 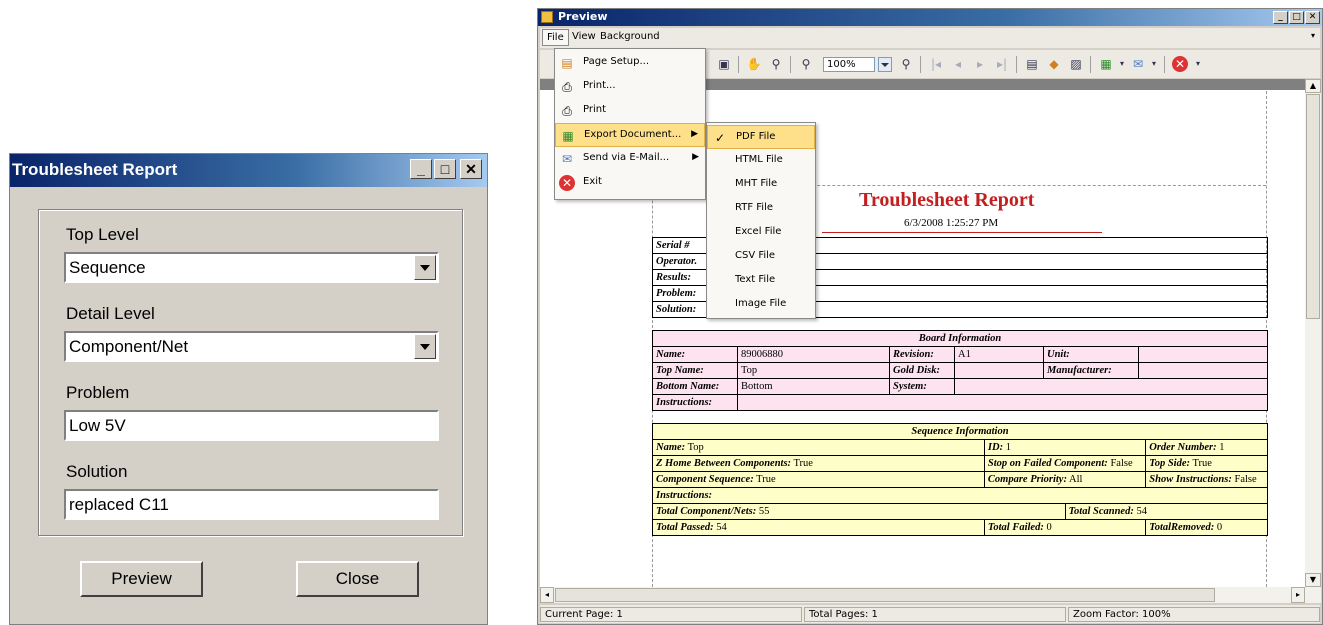 I want to click on next-page-icon: ▸, so click(x=980, y=64).